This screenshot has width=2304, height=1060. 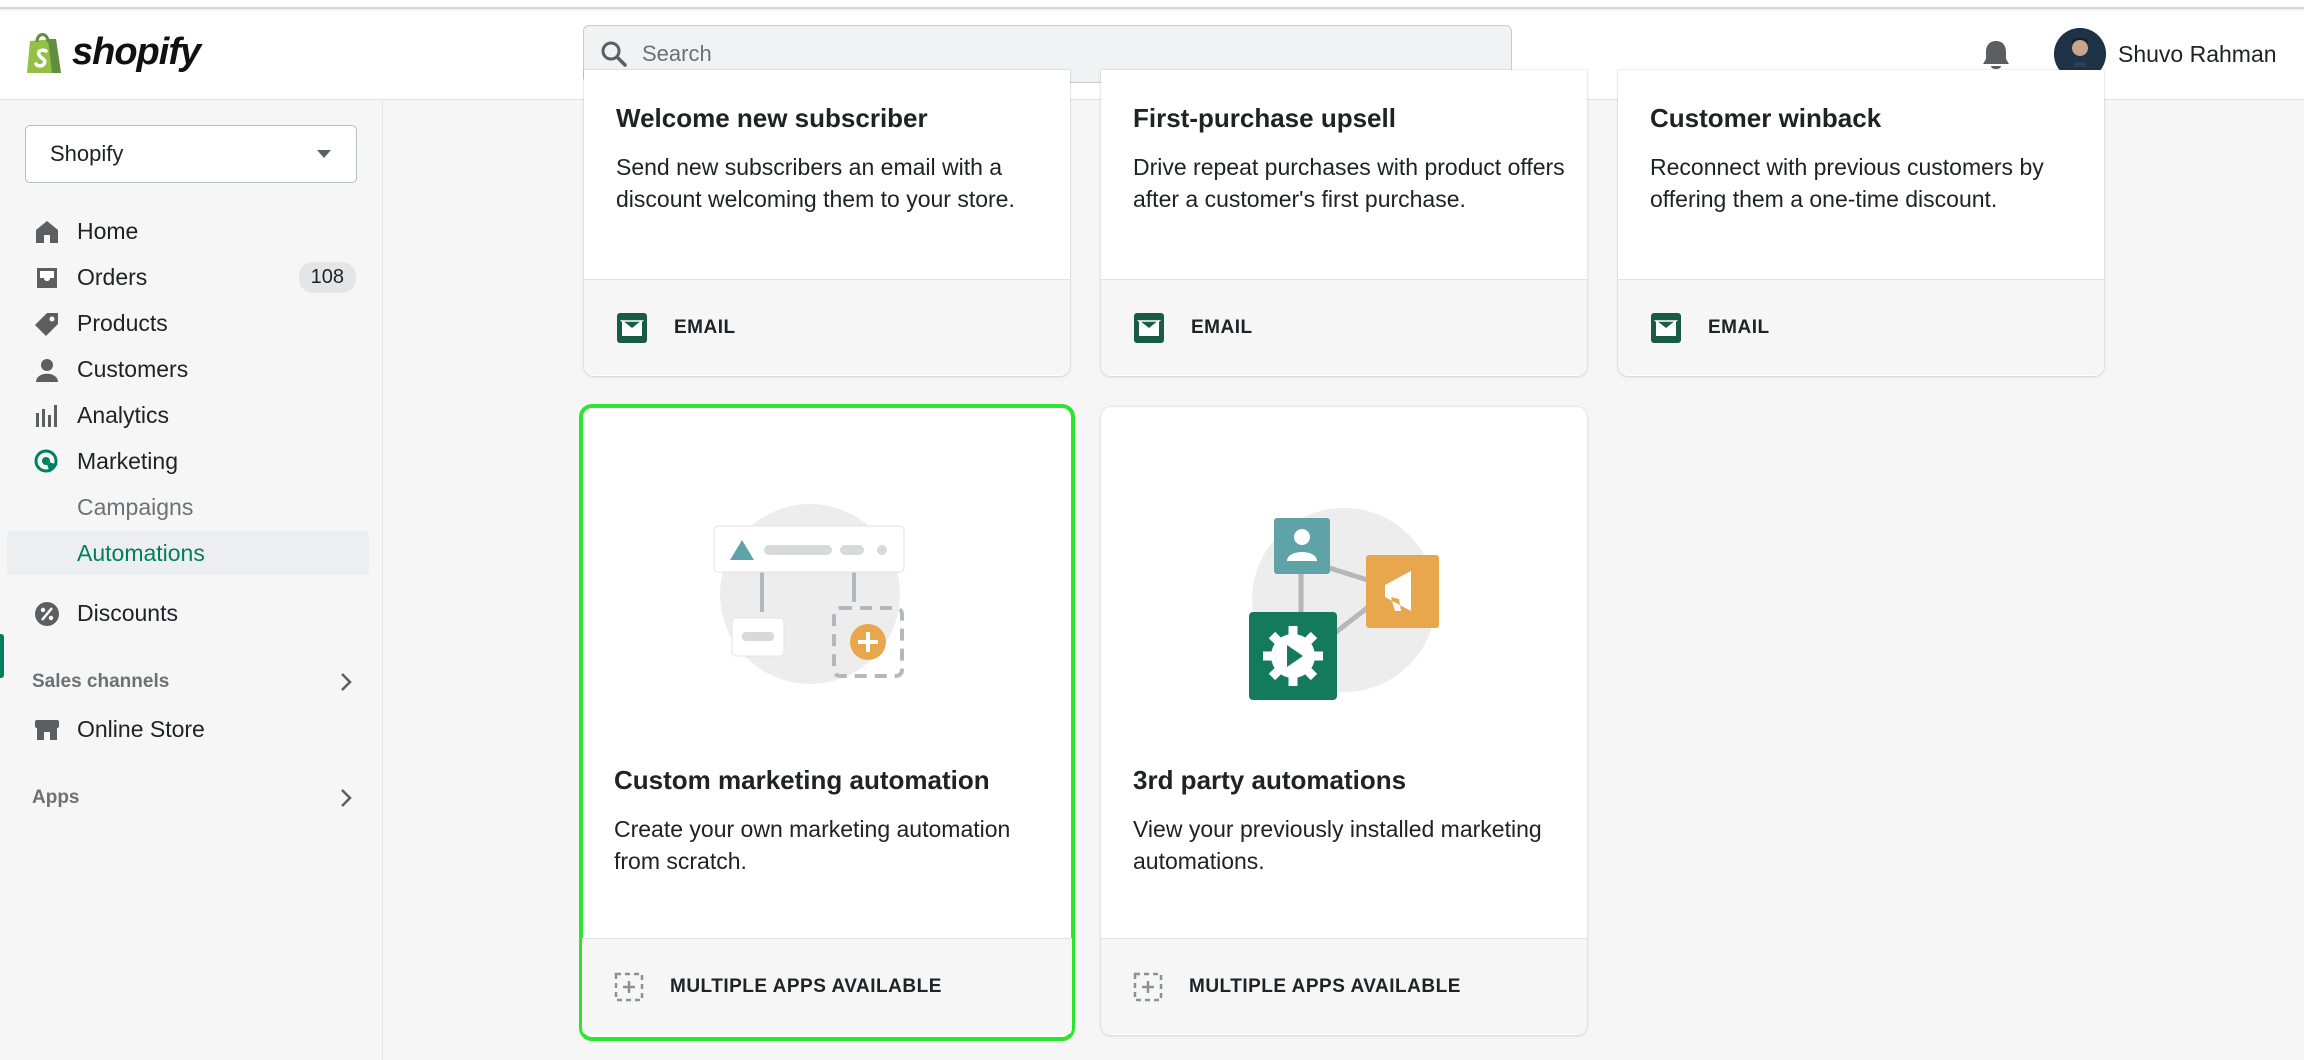 What do you see at coordinates (47, 614) in the screenshot?
I see `discount-icon` at bounding box center [47, 614].